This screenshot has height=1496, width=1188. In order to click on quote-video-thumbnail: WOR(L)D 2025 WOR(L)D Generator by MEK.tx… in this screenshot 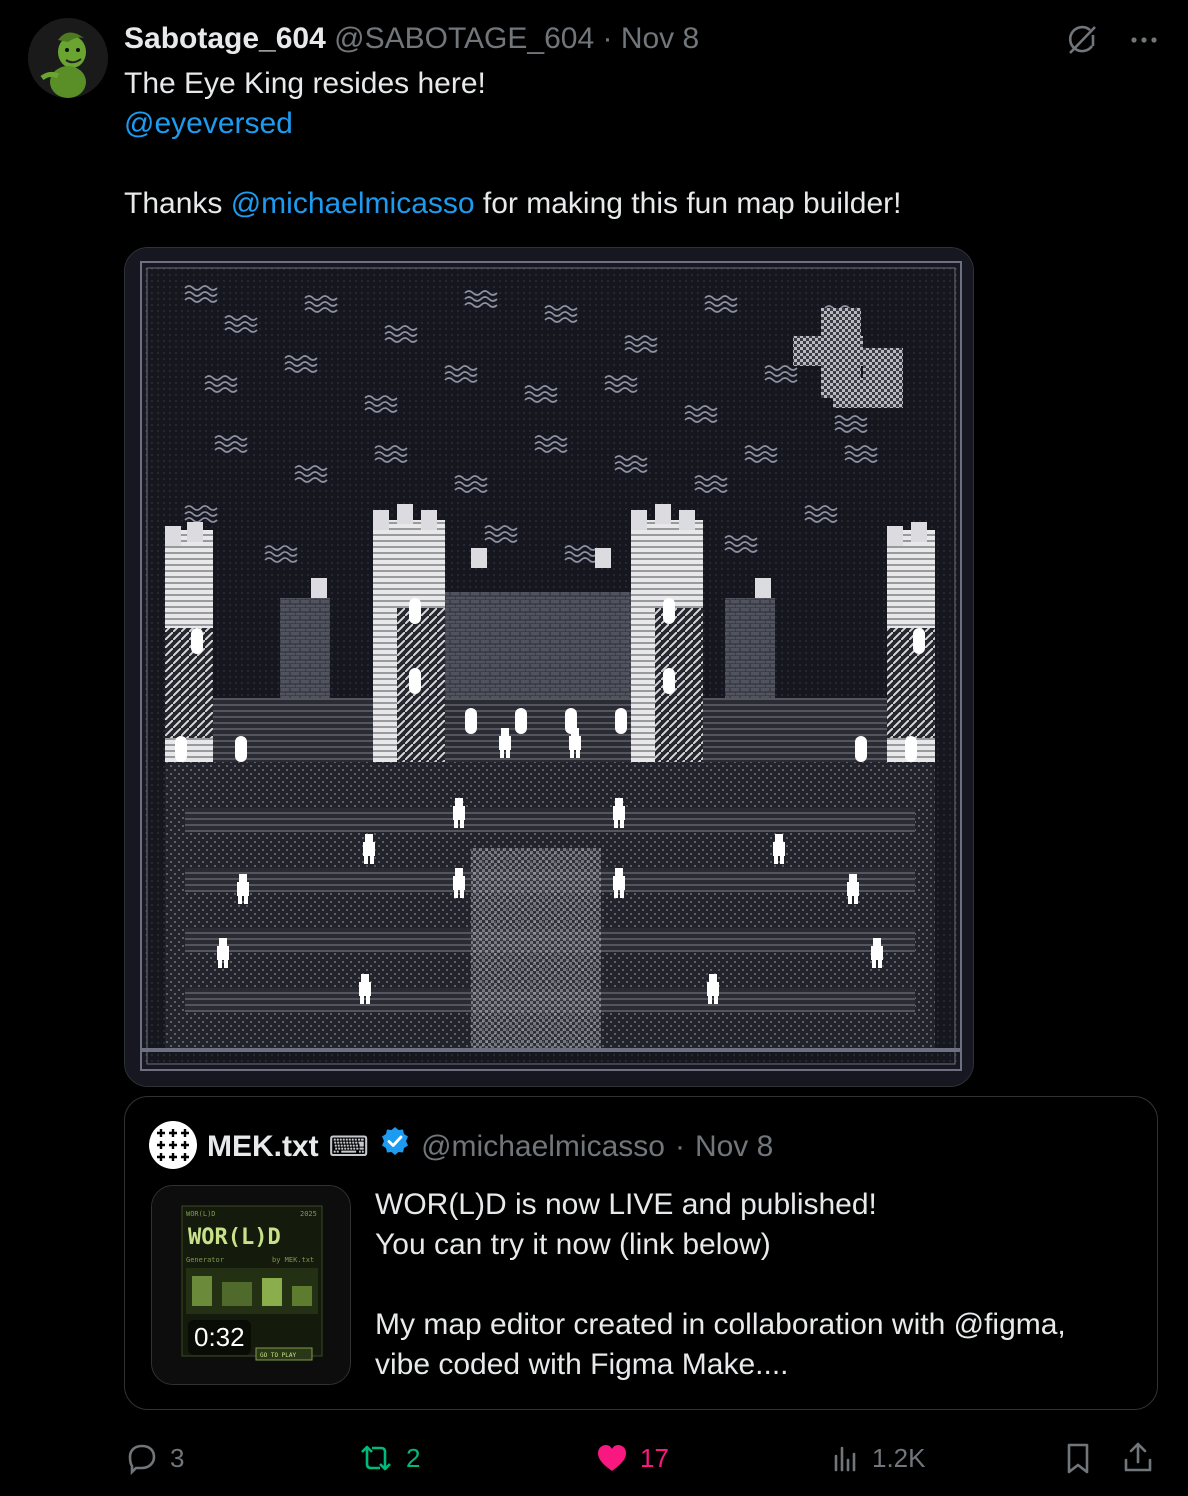, I will do `click(251, 1285)`.